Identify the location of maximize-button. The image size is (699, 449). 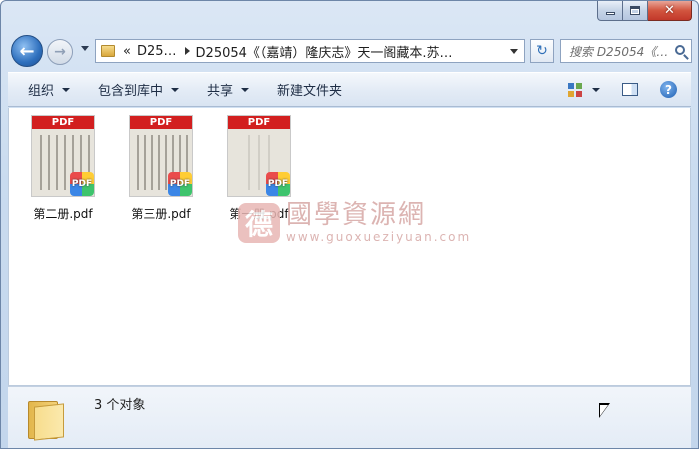
(635, 11).